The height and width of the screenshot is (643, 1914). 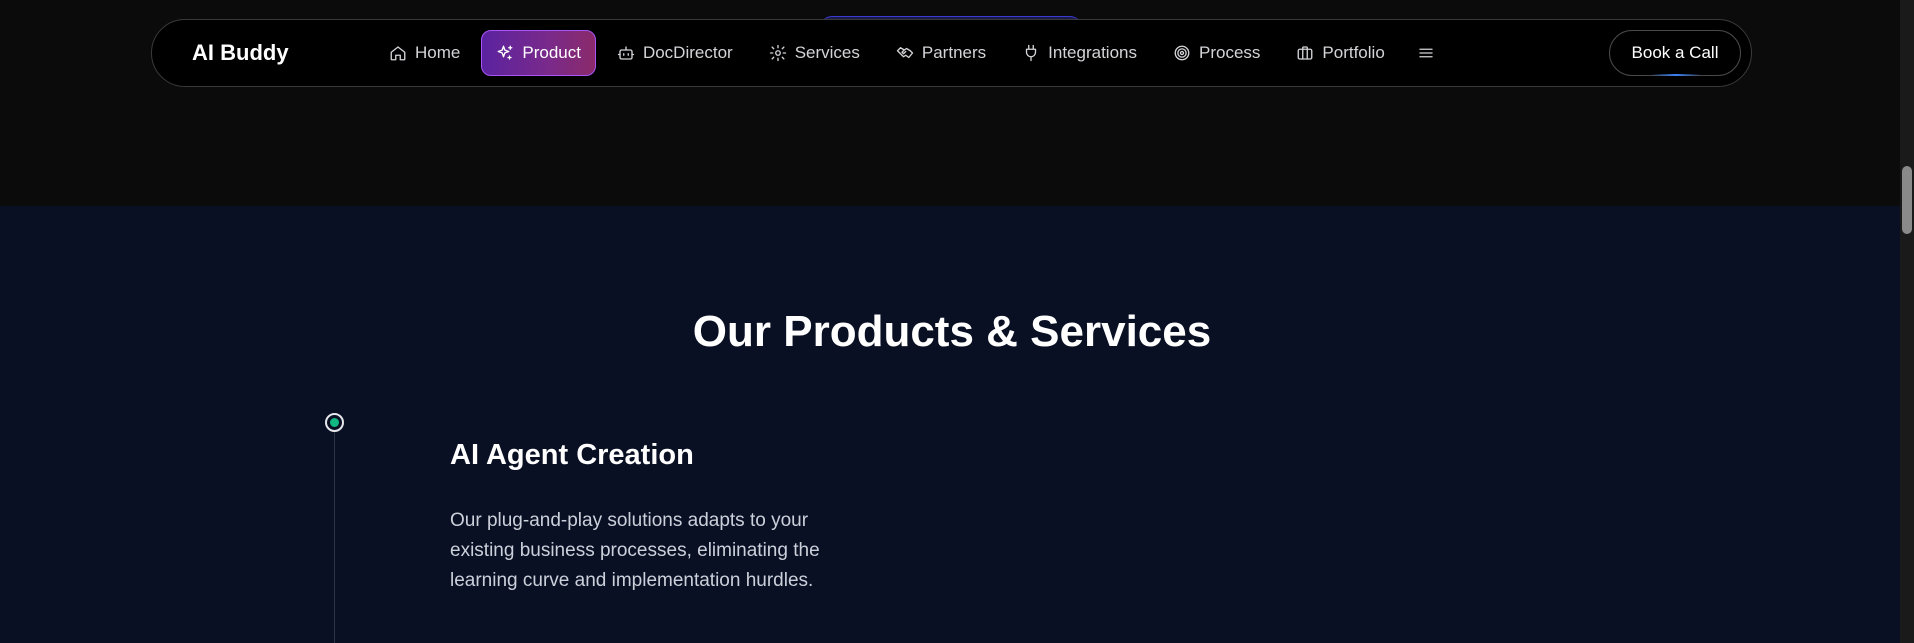 I want to click on timeline-item-title: AI Agent Creation, so click(x=572, y=455).